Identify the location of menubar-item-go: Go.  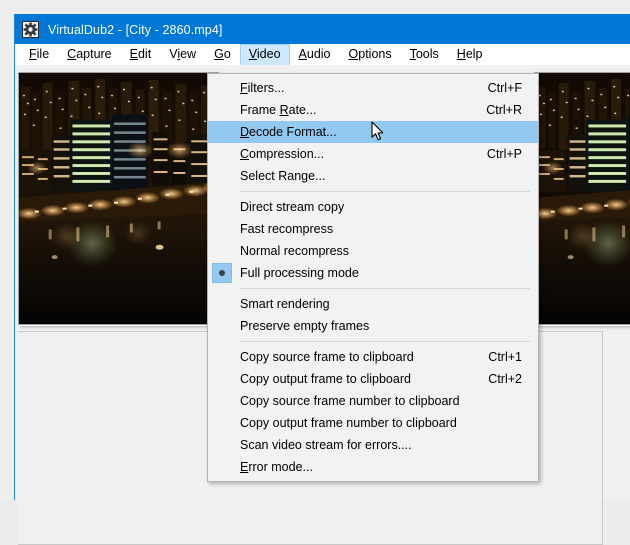
(222, 54).